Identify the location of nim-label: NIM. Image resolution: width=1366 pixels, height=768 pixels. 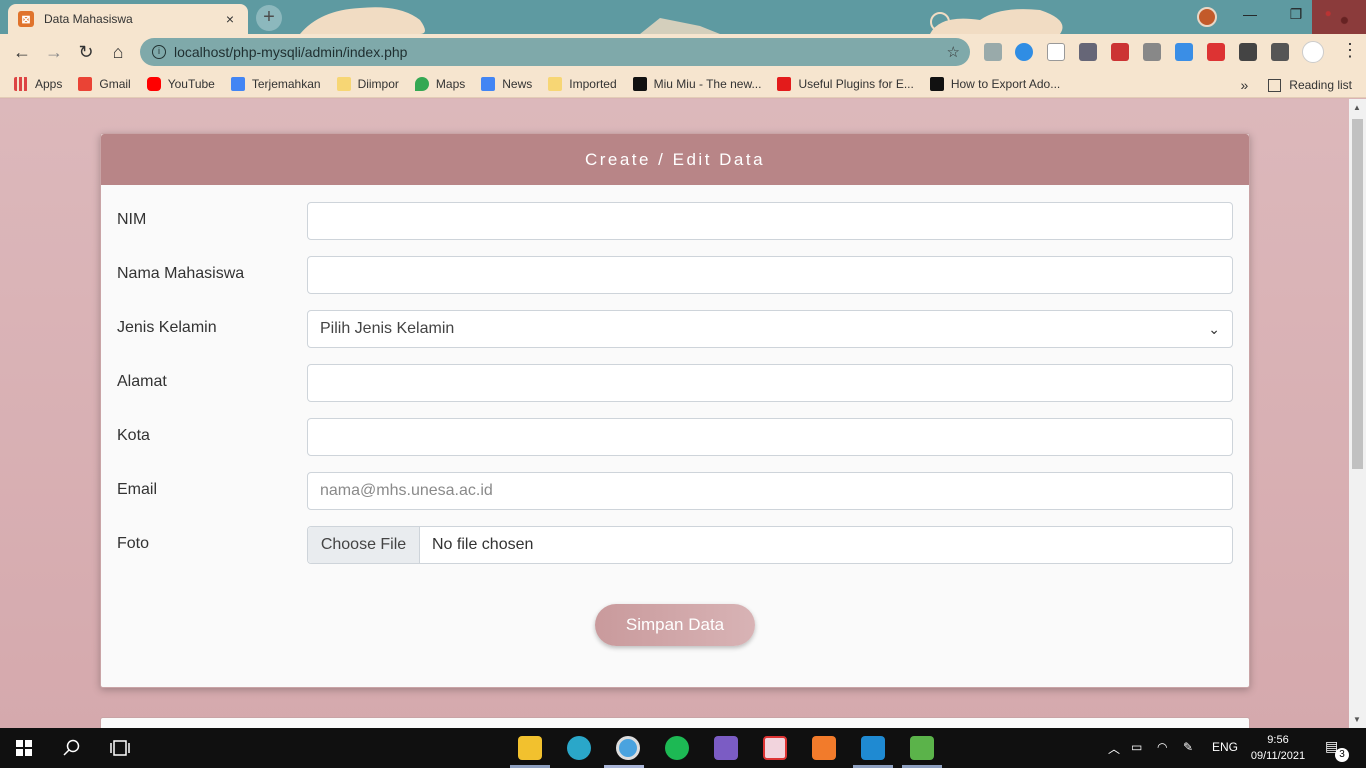
(132, 219).